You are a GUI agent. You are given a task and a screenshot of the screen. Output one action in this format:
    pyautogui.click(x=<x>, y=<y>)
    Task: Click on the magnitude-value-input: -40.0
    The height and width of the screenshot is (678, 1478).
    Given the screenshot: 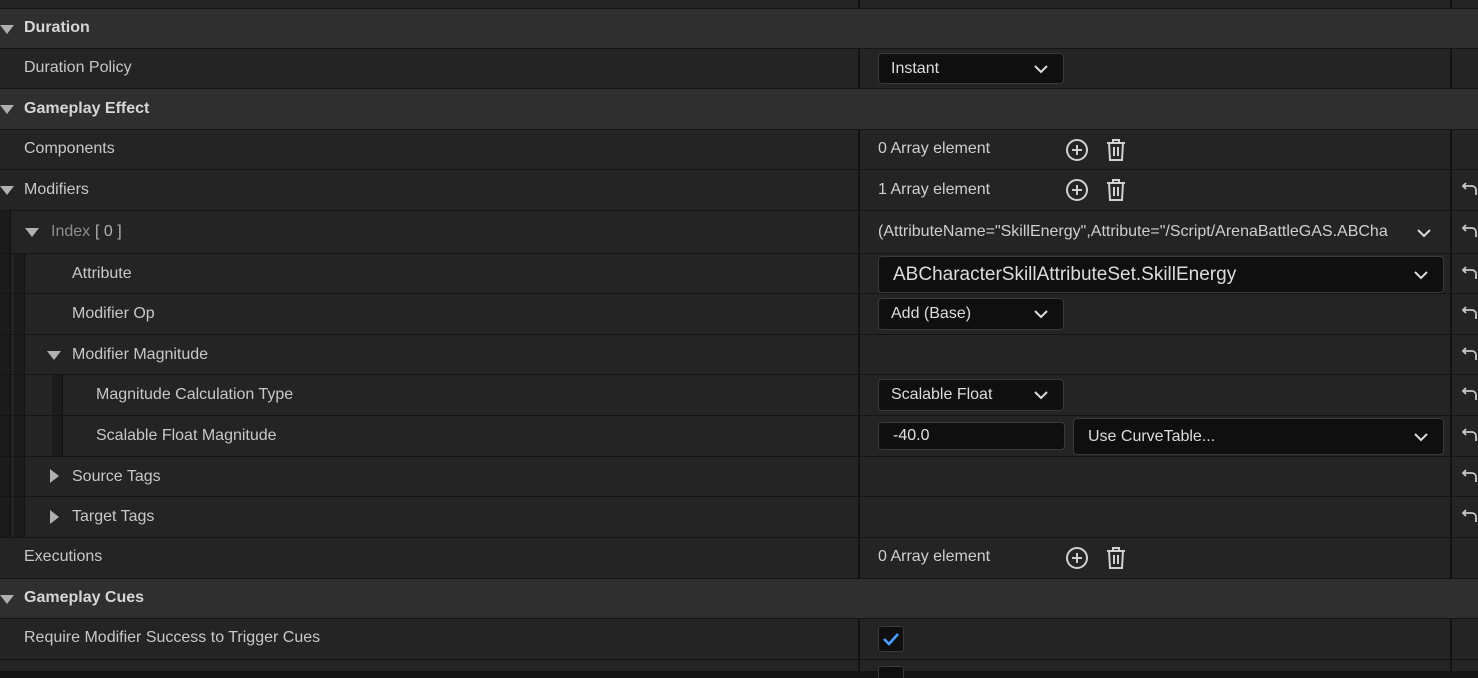 What is the action you would take?
    pyautogui.click(x=971, y=436)
    